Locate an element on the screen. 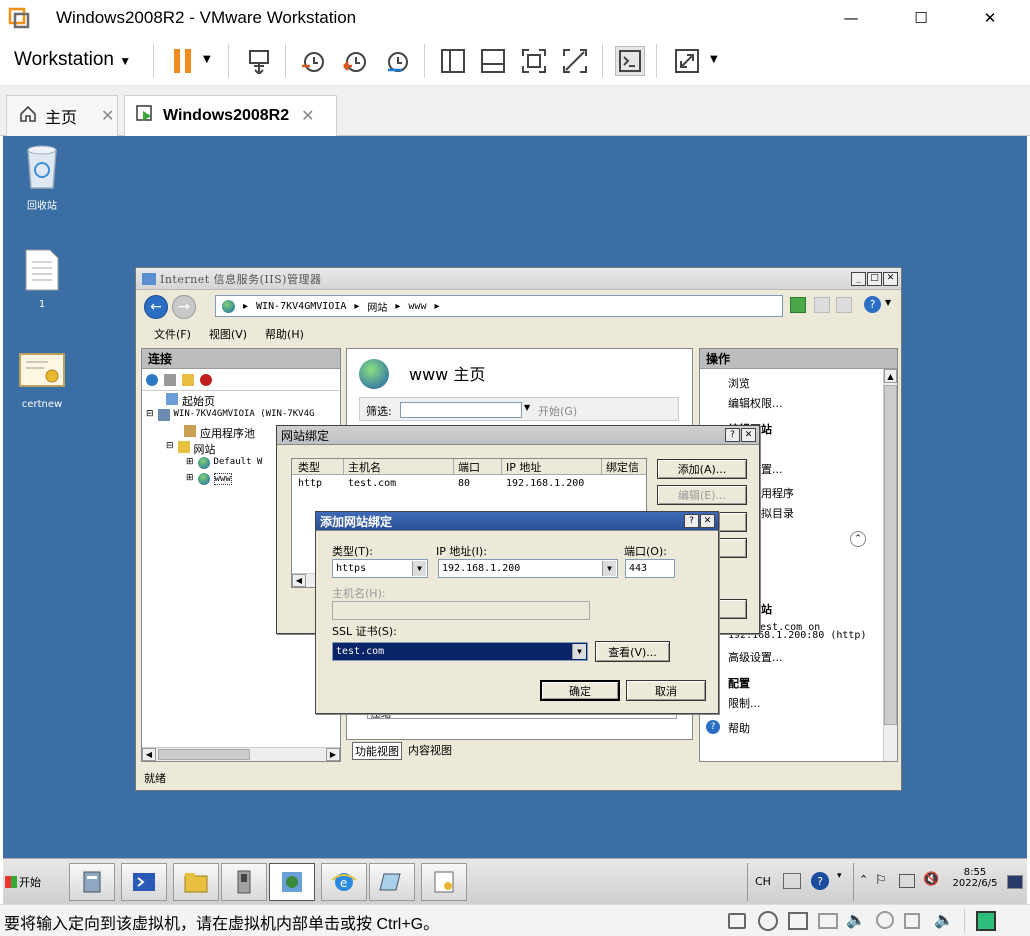 The width and height of the screenshot is (1030, 936). notepad-icon is located at coordinates (392, 882).